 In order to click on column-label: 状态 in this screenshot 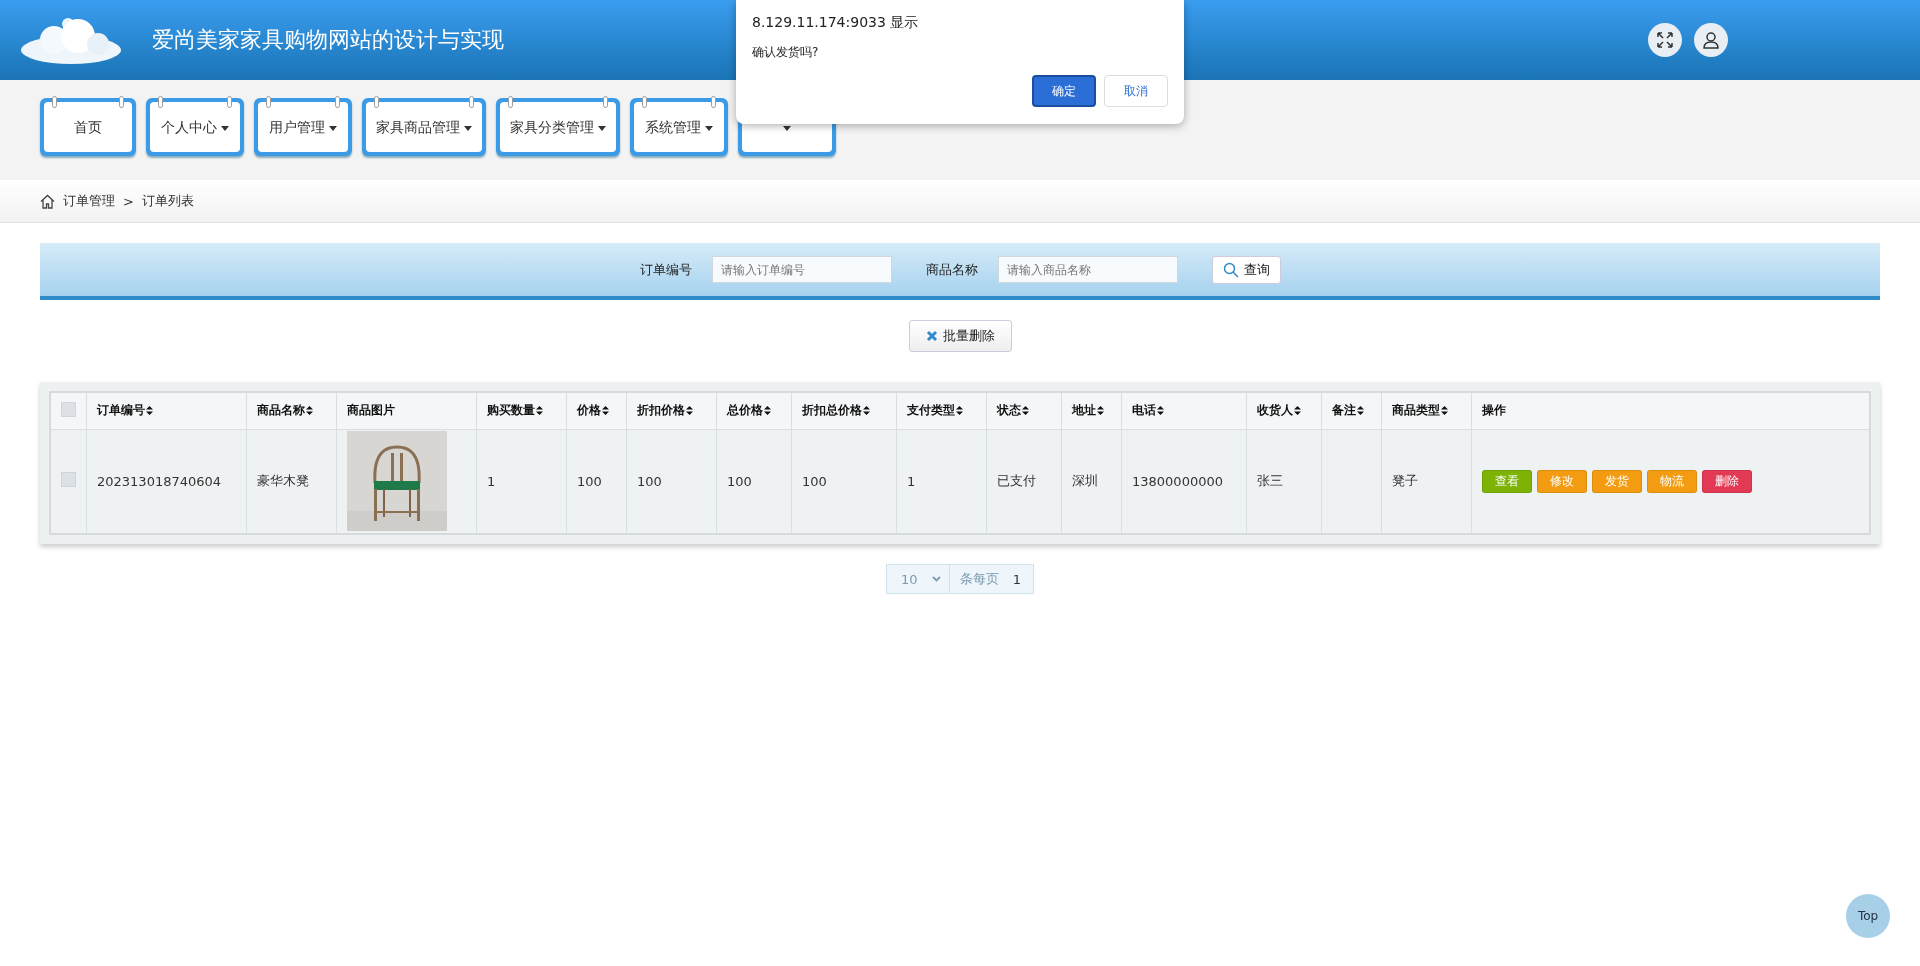, I will do `click(1009, 410)`.